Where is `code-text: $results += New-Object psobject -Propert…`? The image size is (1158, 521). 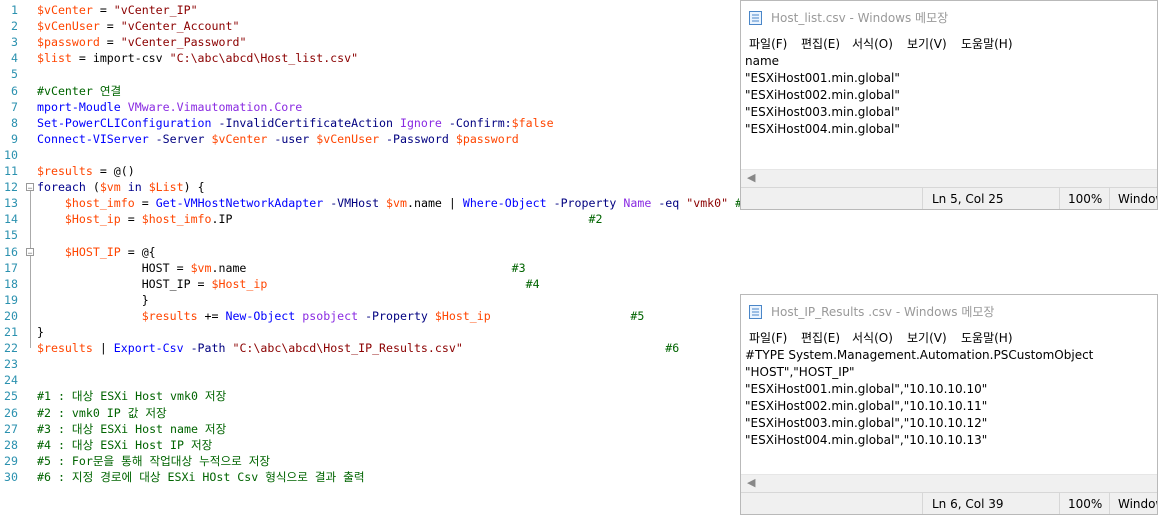
code-text: $results += New-Object psobject -Propert… is located at coordinates (393, 315).